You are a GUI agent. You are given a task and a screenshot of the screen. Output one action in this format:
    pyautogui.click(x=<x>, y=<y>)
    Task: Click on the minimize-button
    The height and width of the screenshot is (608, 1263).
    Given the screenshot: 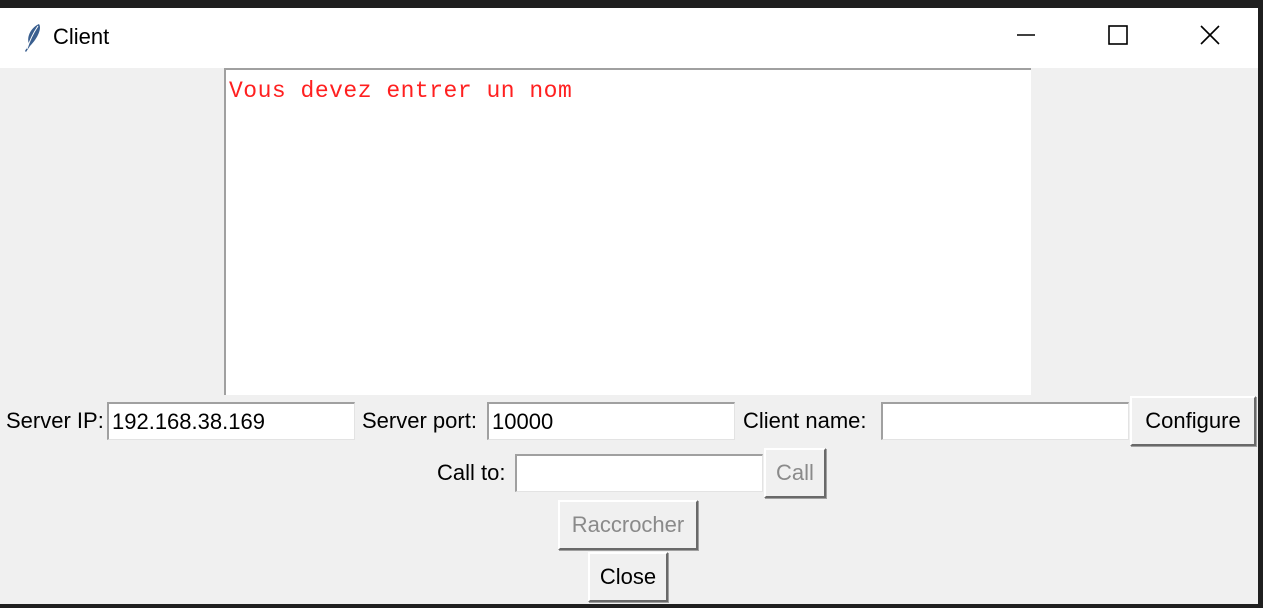 What is the action you would take?
    pyautogui.click(x=1026, y=37)
    